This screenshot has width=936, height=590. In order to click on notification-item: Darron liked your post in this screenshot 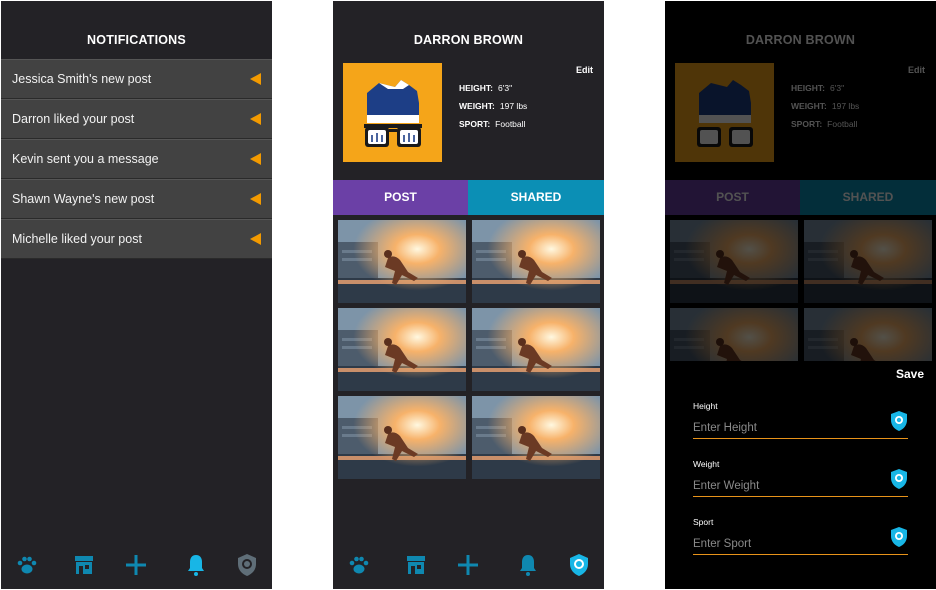, I will do `click(136, 119)`.